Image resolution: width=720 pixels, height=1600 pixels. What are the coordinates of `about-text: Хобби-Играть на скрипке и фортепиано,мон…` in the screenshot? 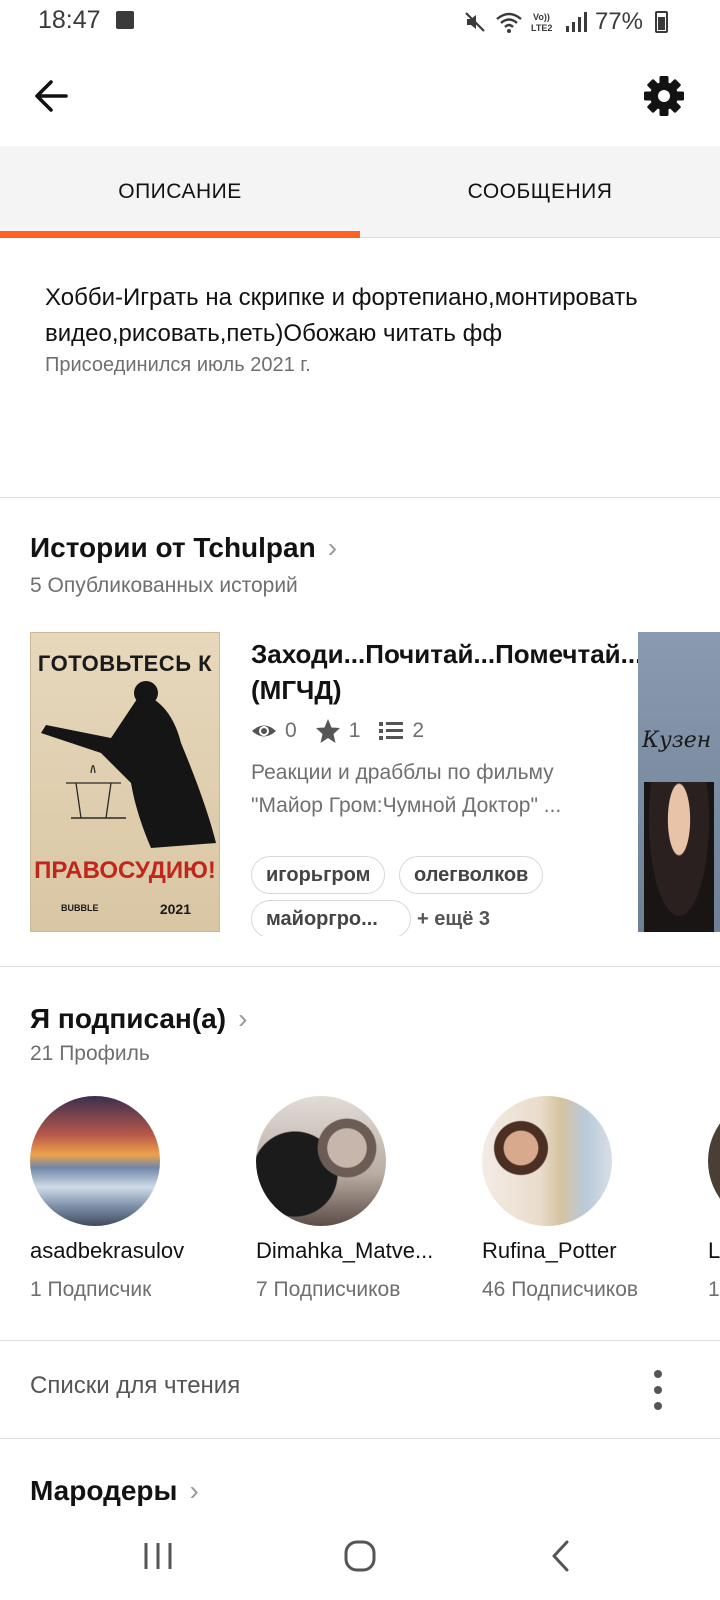 It's located at (341, 315).